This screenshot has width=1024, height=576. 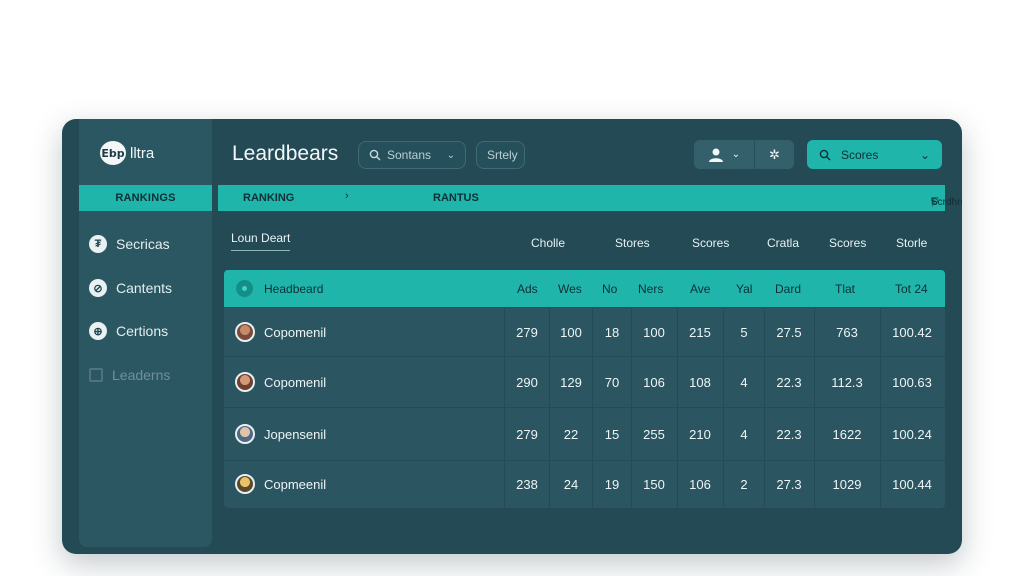 I want to click on scores-dropdown: Scores ⌄, so click(x=874, y=154).